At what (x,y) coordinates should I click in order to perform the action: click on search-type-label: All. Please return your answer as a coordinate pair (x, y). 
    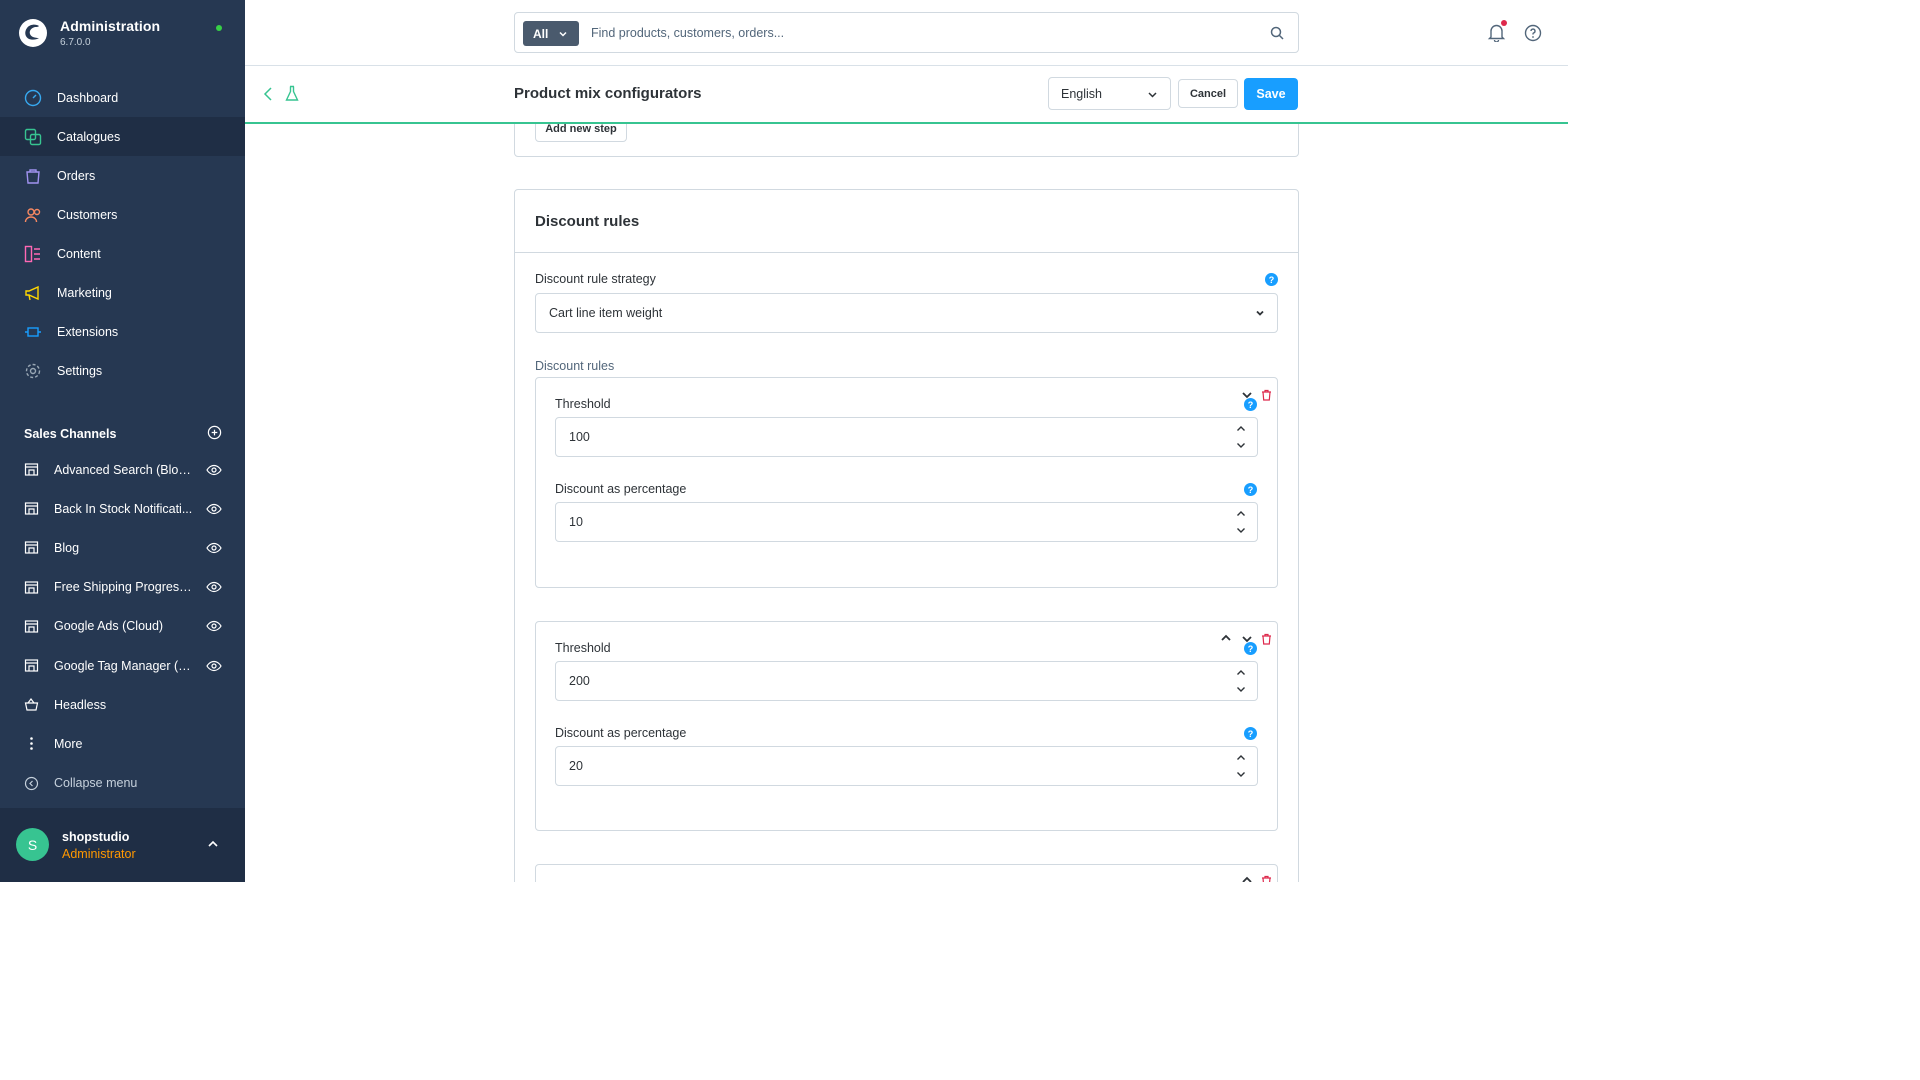
    Looking at the image, I should click on (541, 33).